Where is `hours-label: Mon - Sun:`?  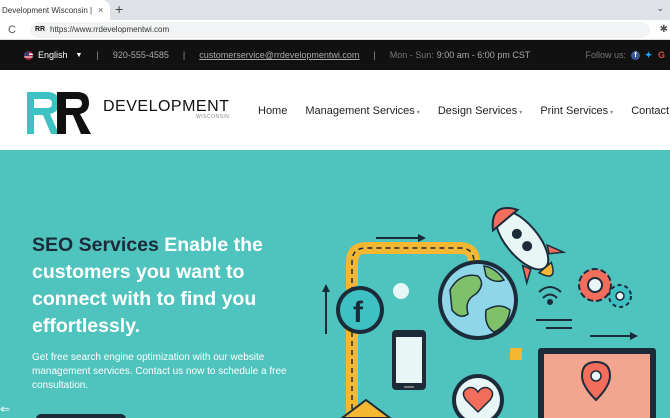
hours-label: Mon - Sun: is located at coordinates (411, 55).